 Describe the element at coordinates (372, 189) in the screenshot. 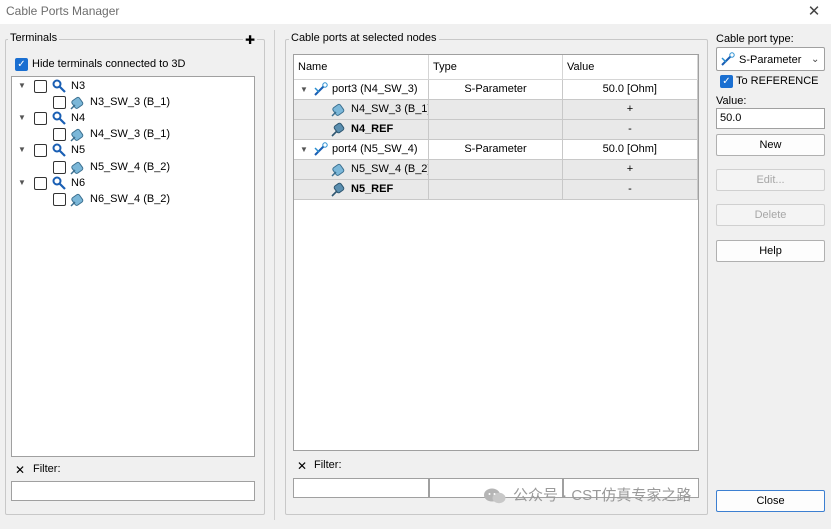

I see `reference-name: N5_REF` at that location.